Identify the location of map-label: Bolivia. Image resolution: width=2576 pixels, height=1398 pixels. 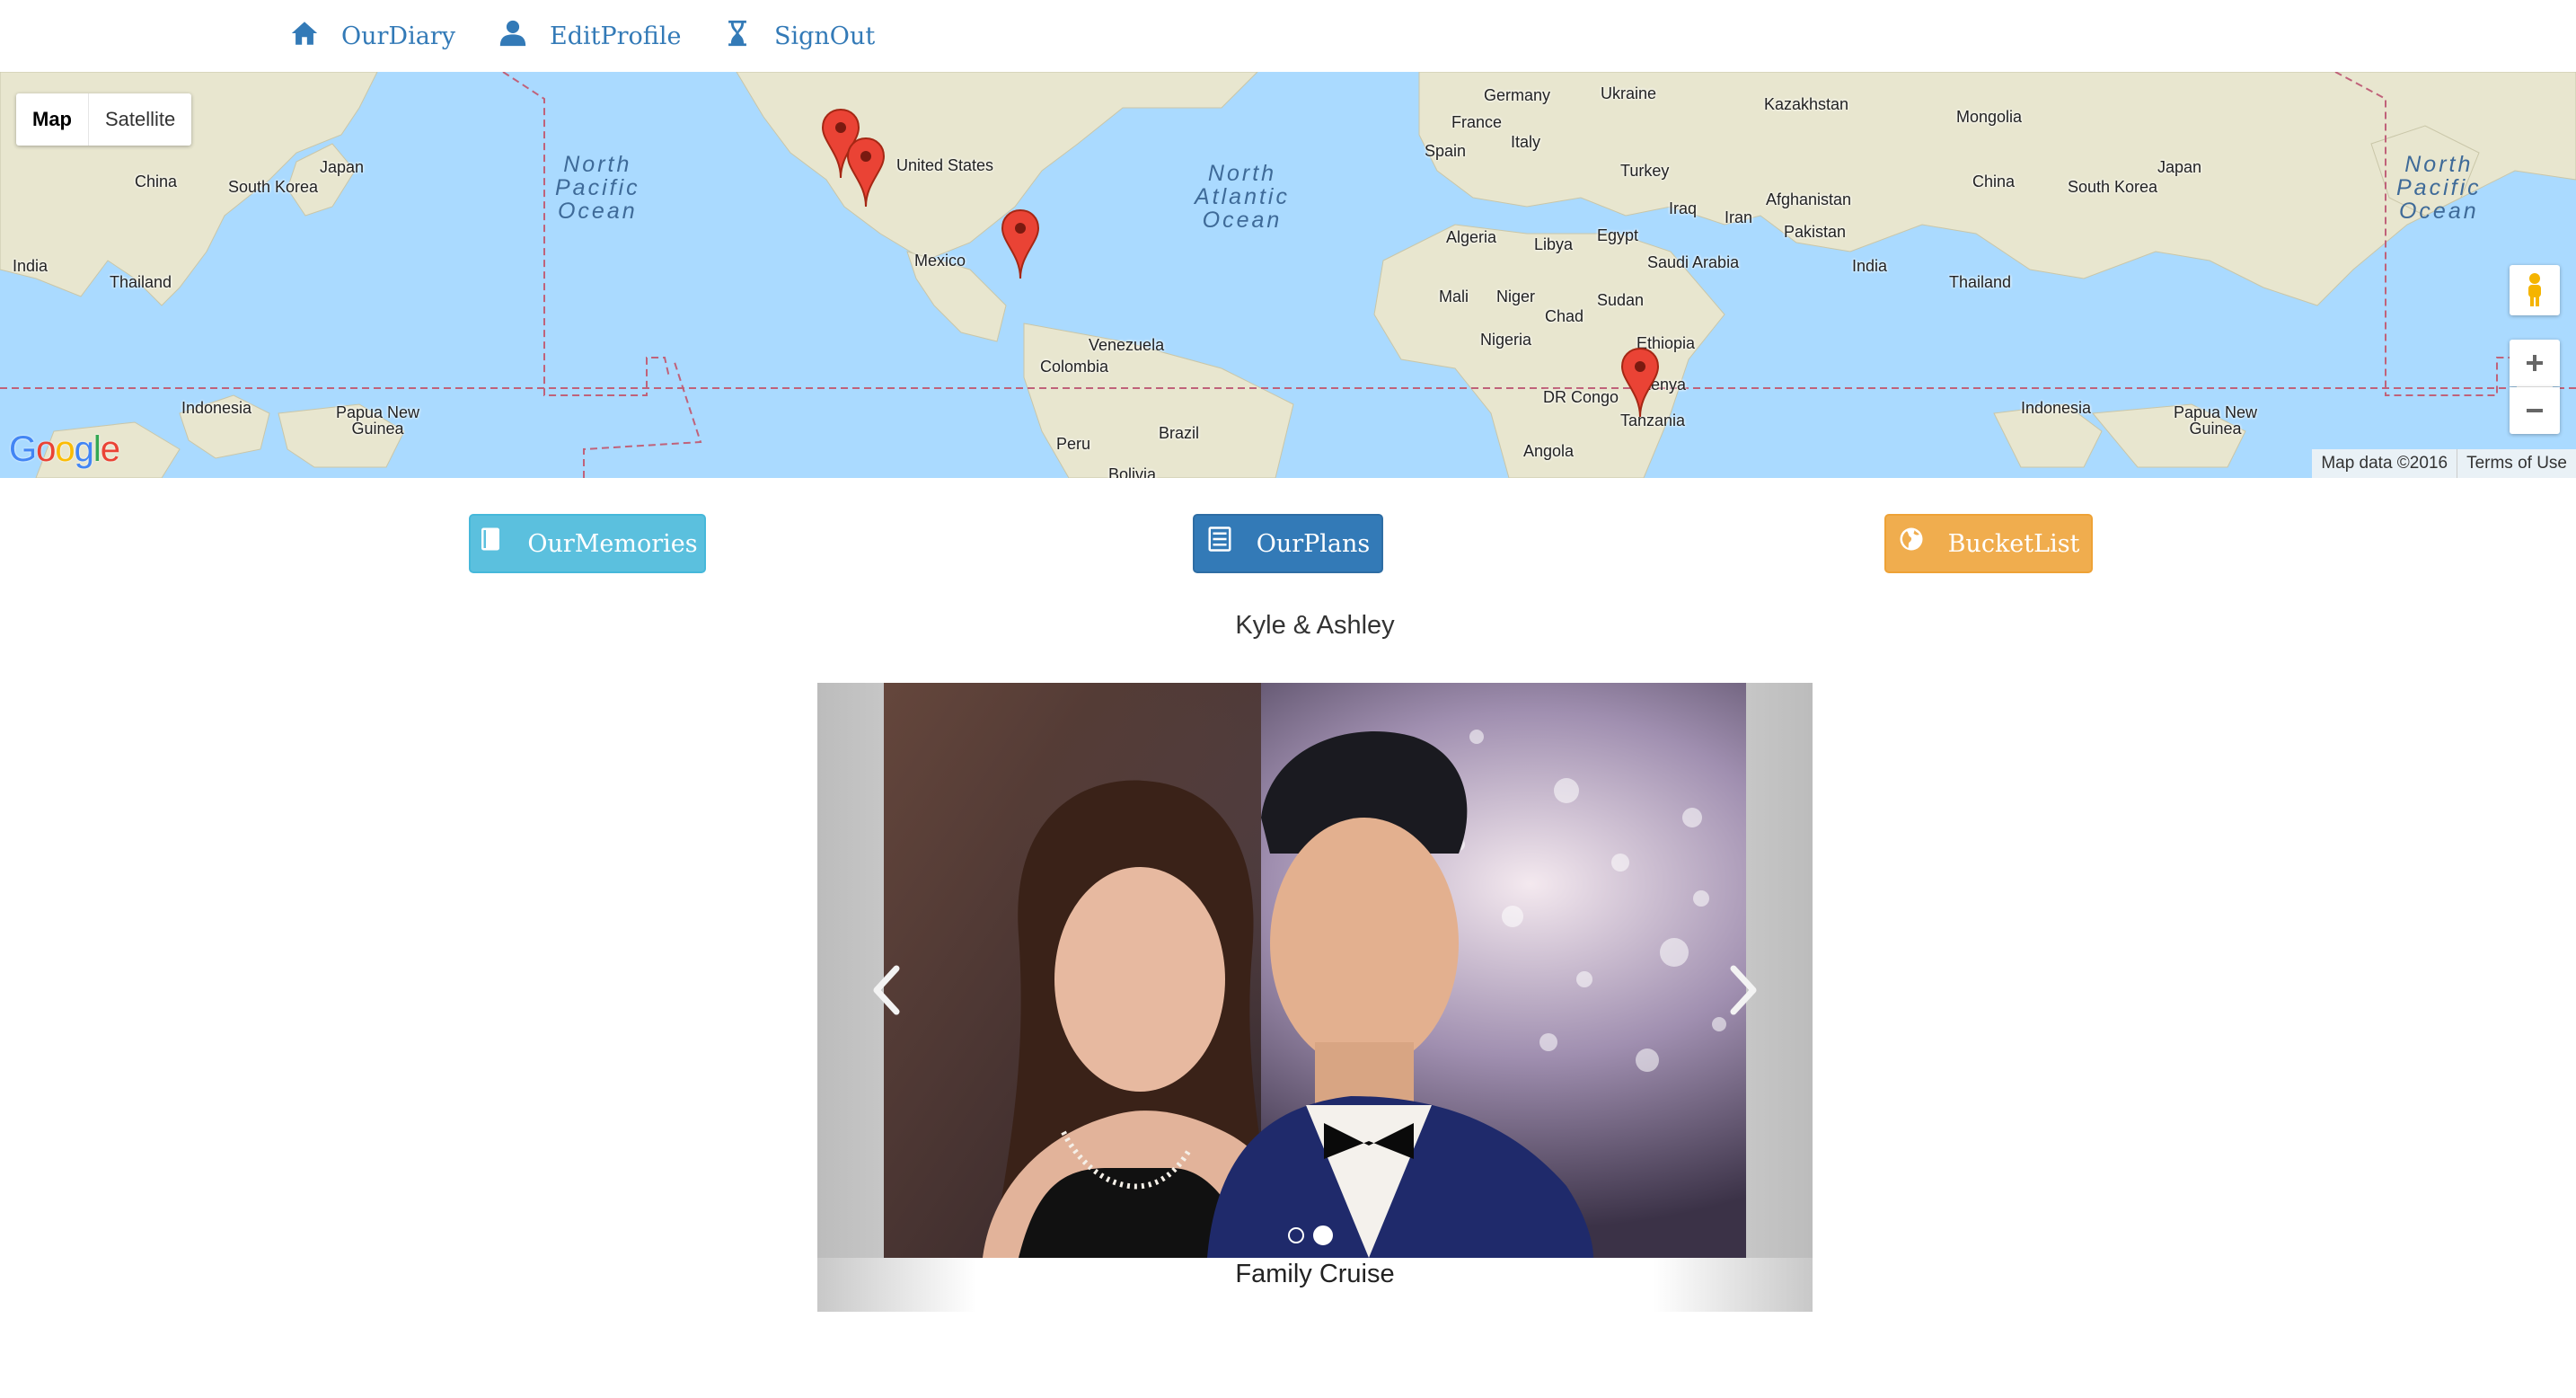
(1132, 471).